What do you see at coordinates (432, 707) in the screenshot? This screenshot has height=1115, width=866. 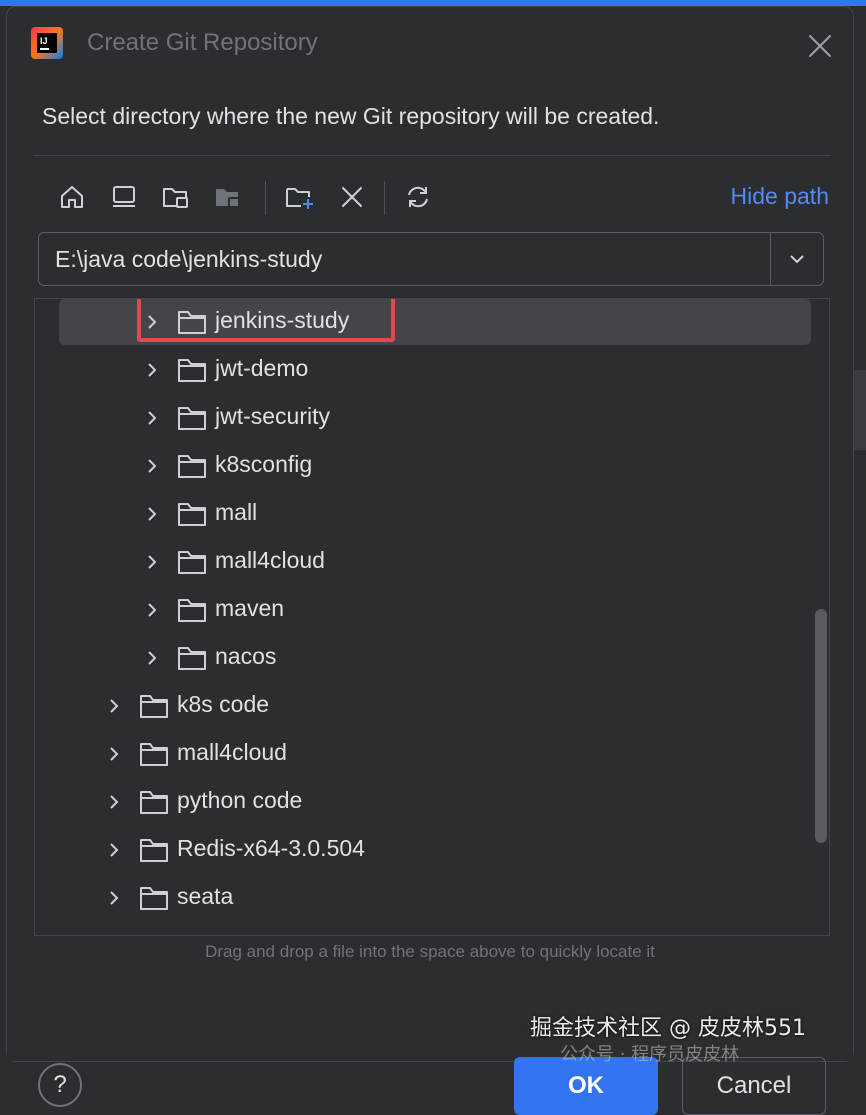 I see `tree-row: k8s code` at bounding box center [432, 707].